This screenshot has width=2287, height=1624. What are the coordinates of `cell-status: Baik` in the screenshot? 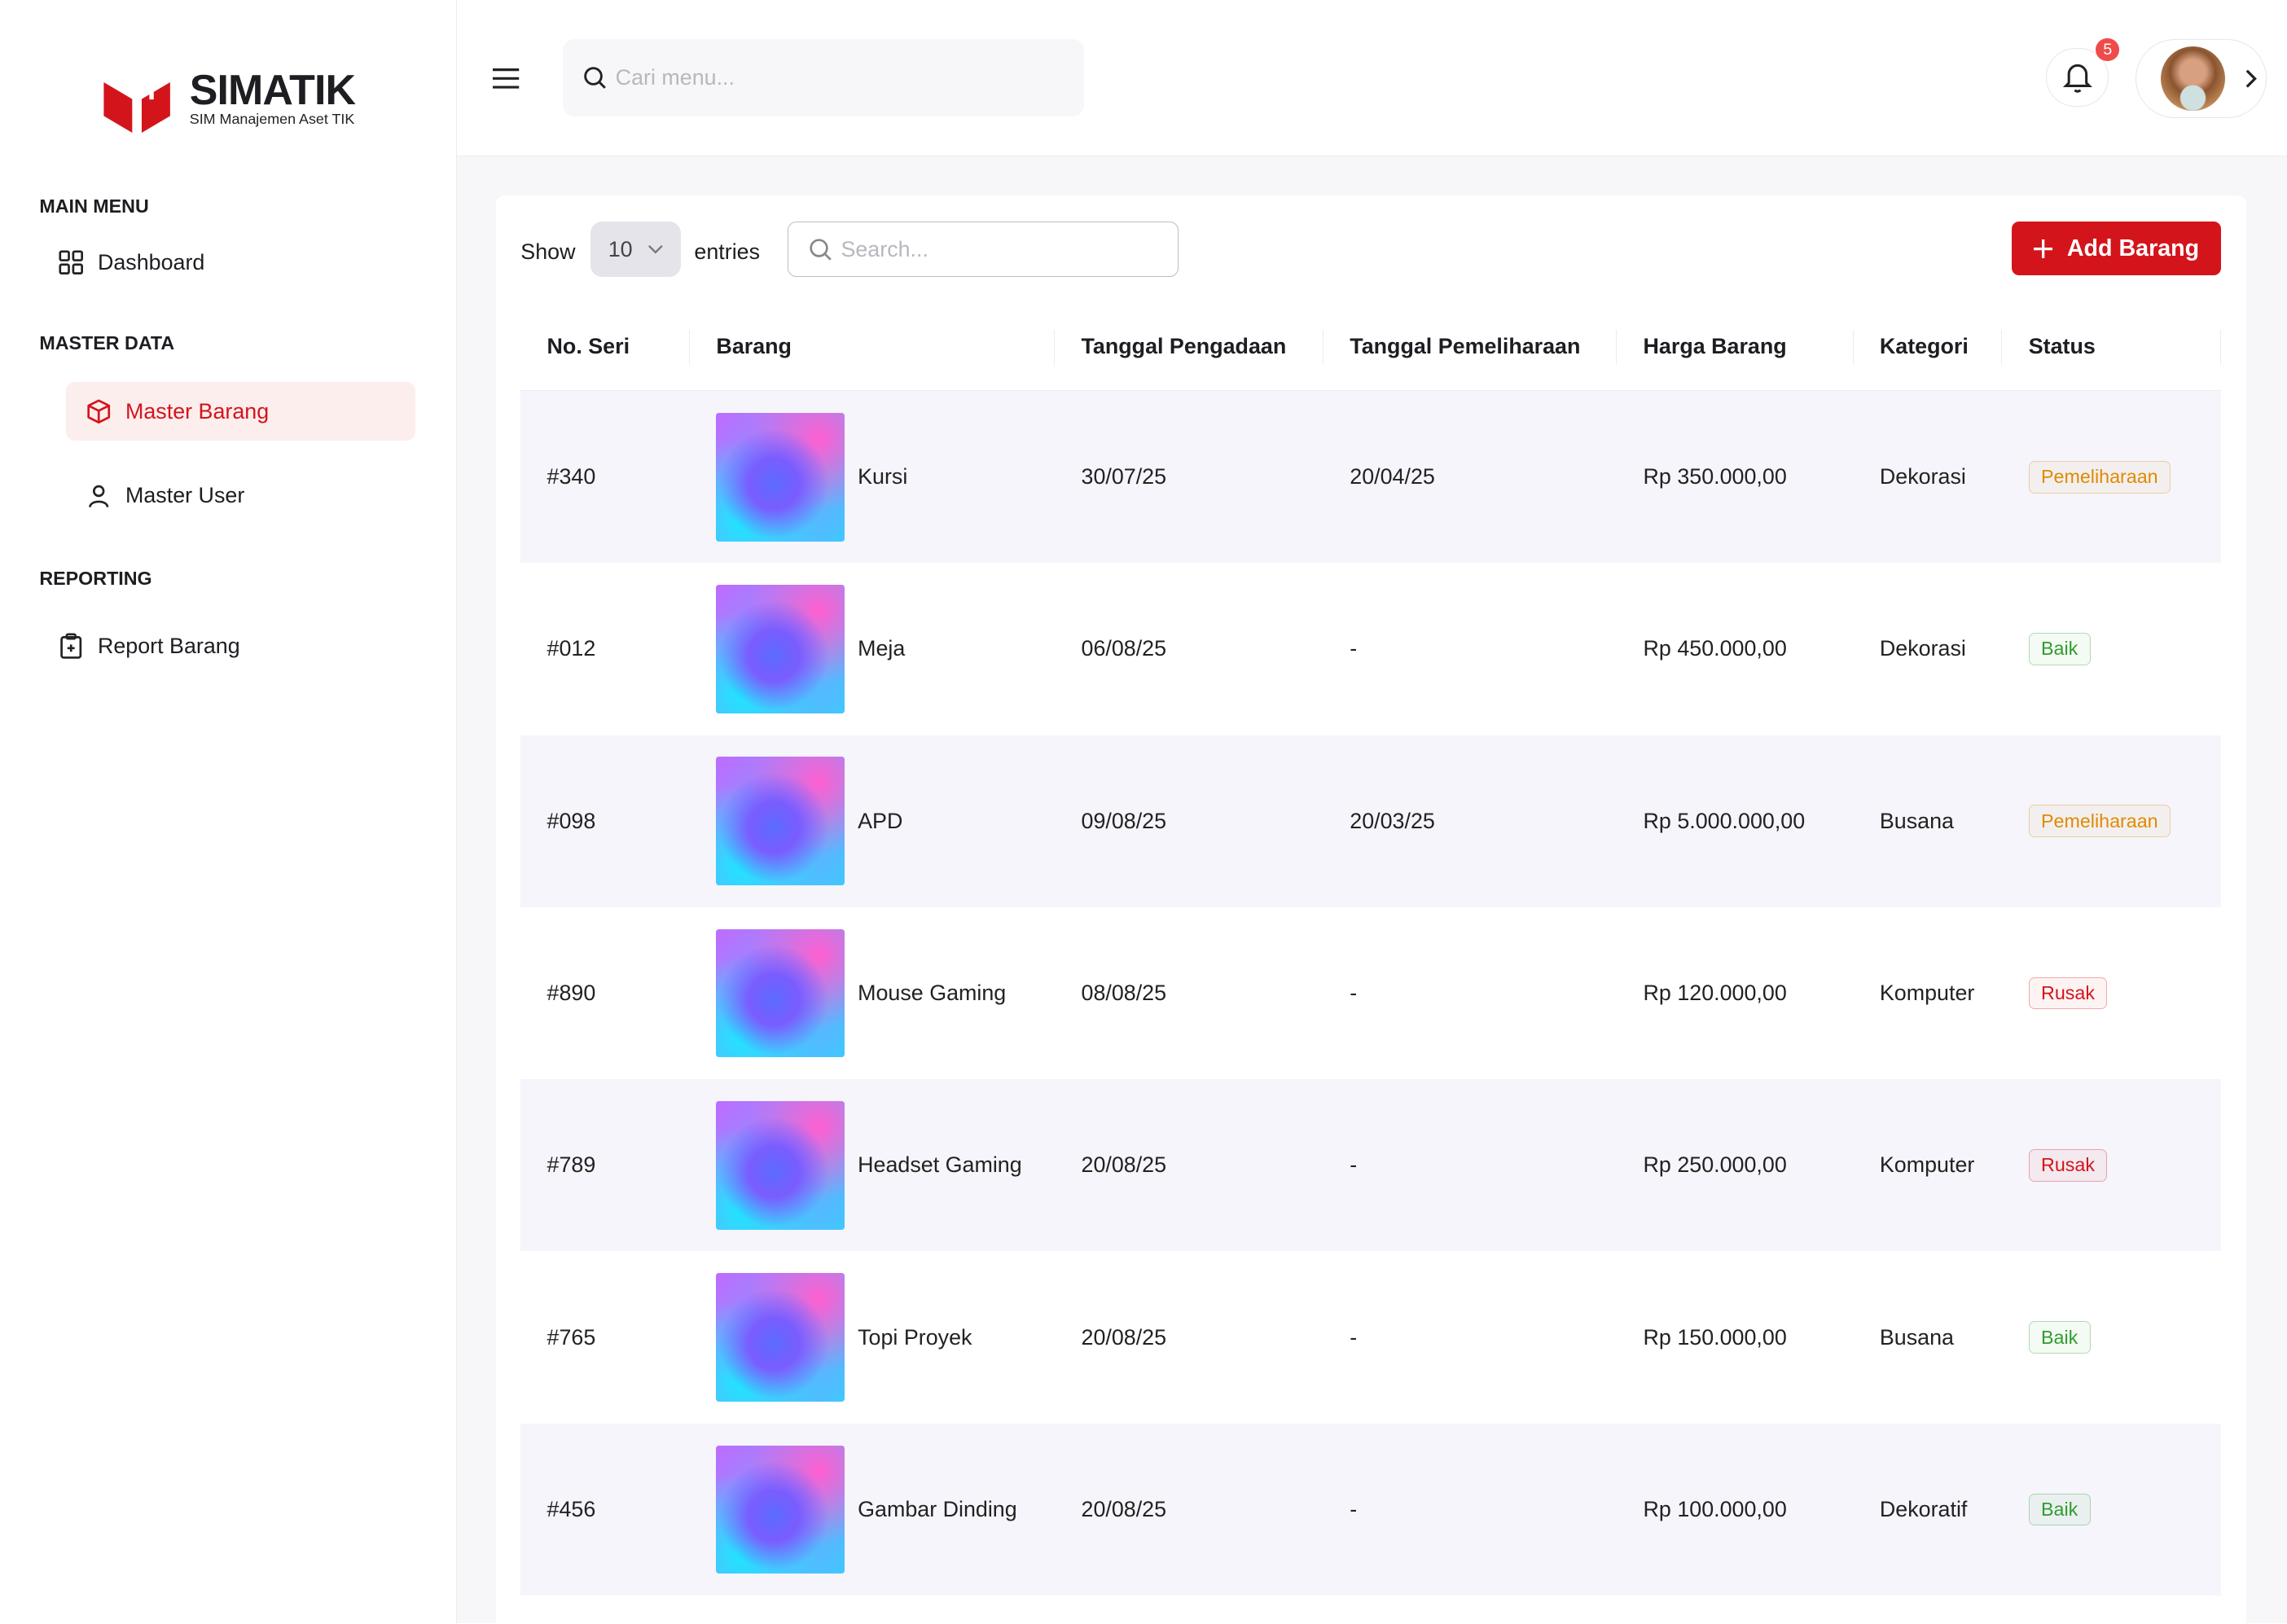 It's located at (2112, 649).